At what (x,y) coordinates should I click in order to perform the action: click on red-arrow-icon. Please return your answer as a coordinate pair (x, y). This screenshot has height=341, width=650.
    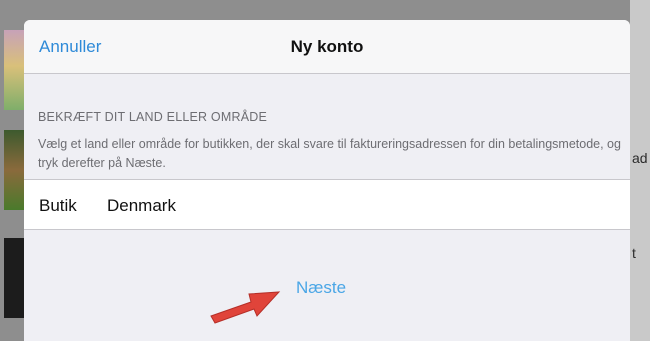
    Looking at the image, I should click on (245, 307).